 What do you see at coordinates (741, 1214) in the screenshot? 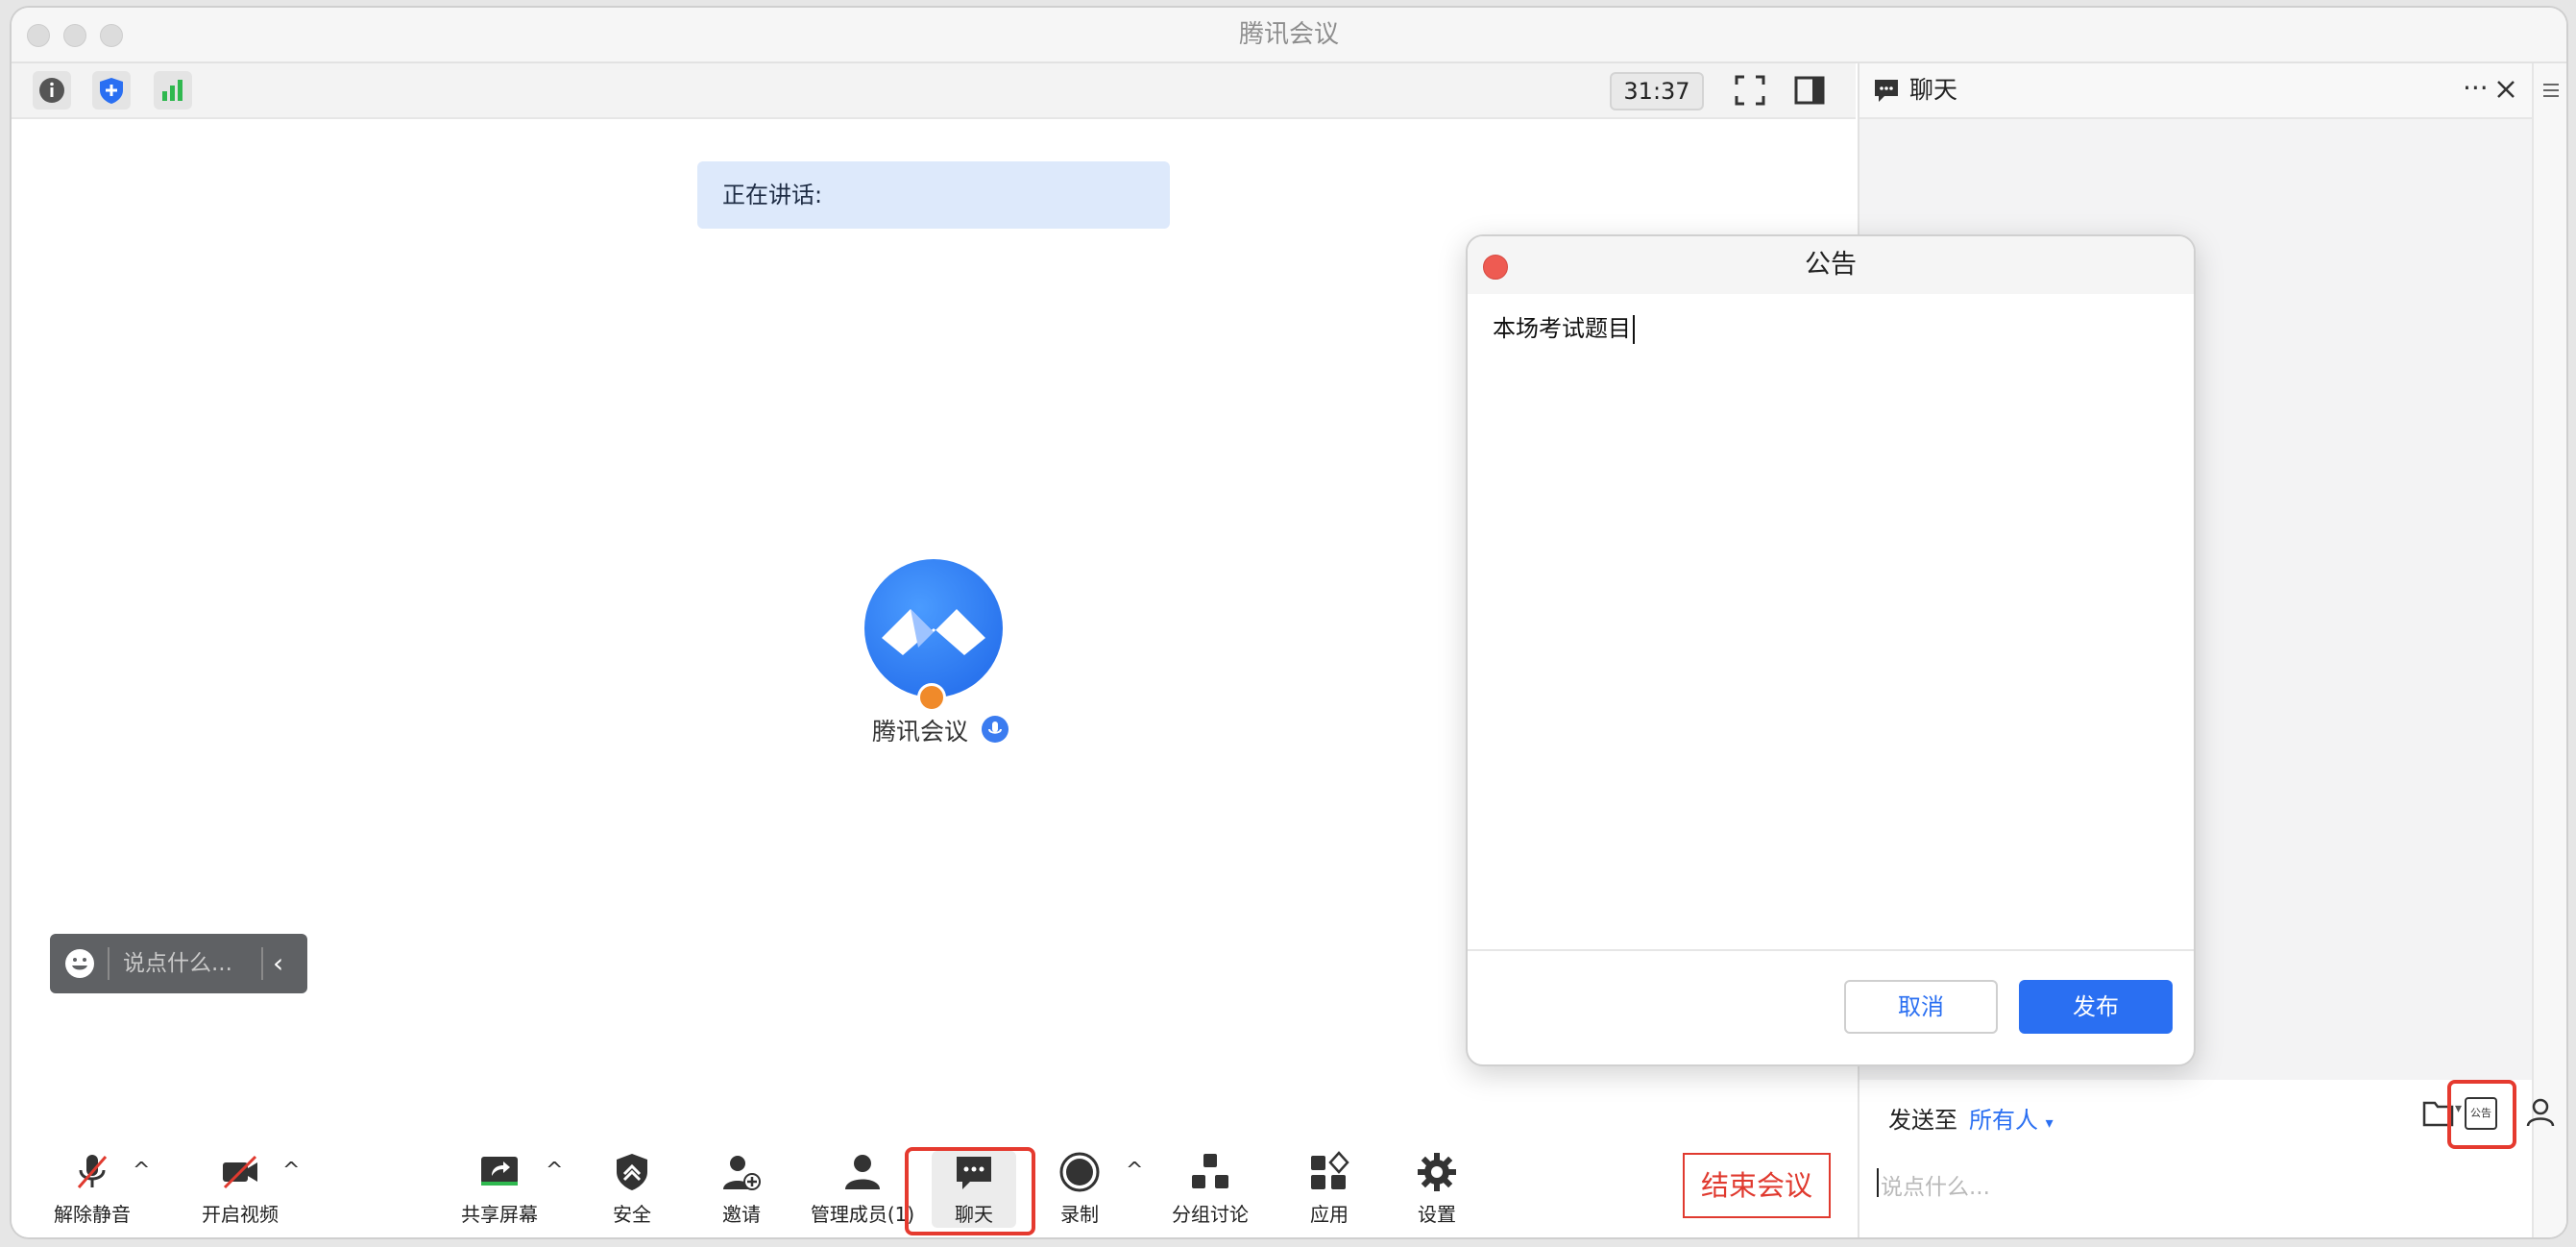
I see `invite-label: 邀请` at bounding box center [741, 1214].